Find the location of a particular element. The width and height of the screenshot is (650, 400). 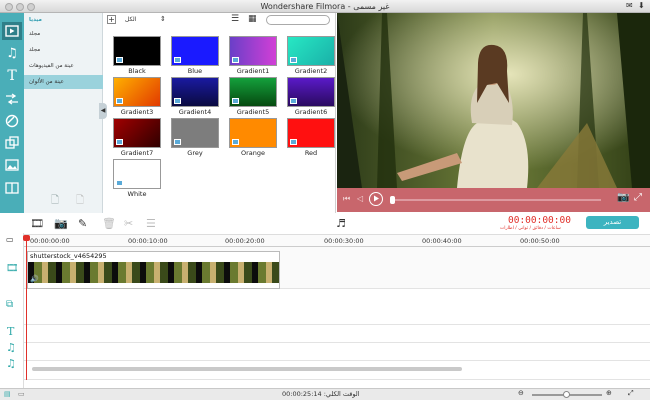

download-icon: ⬇ is located at coordinates (641, 5).